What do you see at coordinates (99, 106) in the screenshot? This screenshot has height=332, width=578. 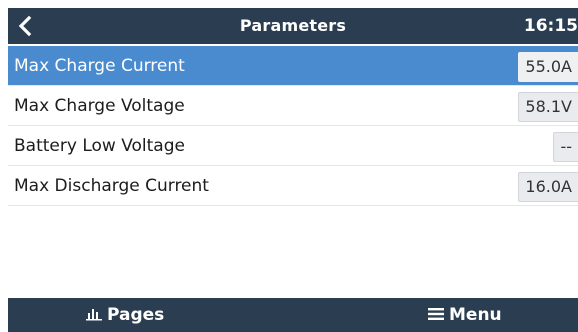 I see `parameter-label: Max Charge Voltage` at bounding box center [99, 106].